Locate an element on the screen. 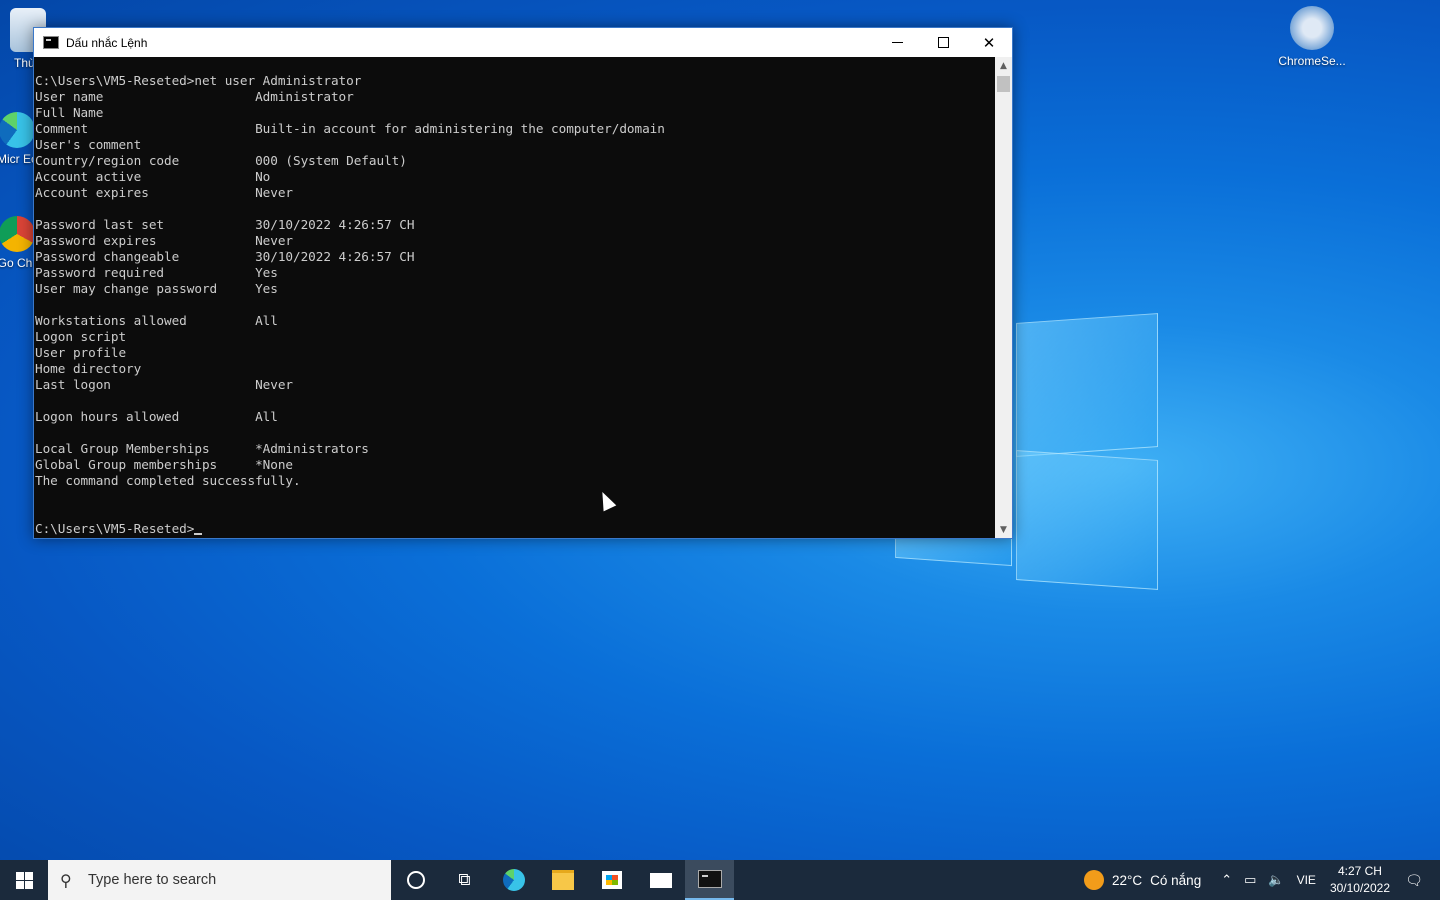  clock-date: 30/10/2022 is located at coordinates (1359, 888).